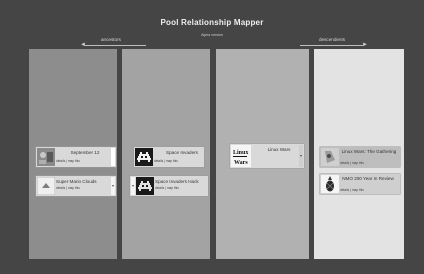  What do you see at coordinates (369, 151) in the screenshot?
I see `card-title: Linux Wars: The Gathering` at bounding box center [369, 151].